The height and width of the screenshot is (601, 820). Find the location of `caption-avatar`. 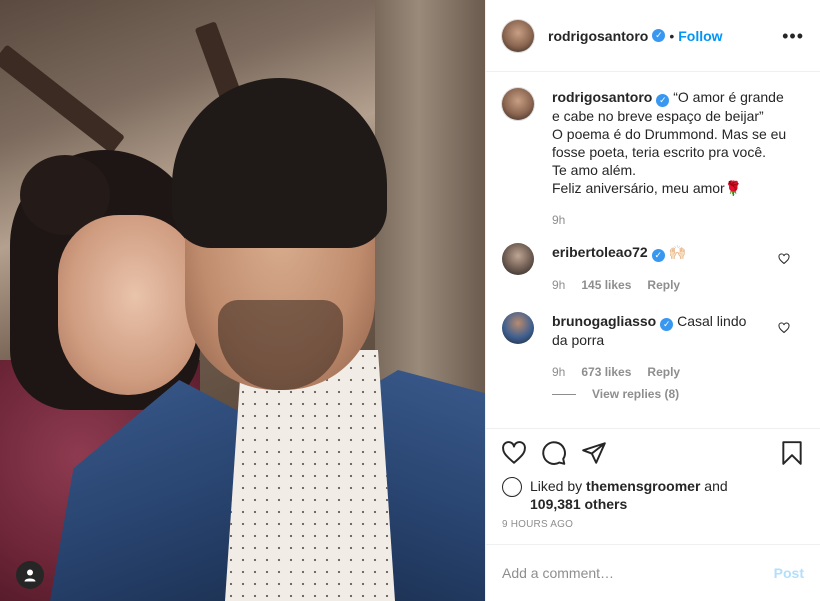

caption-avatar is located at coordinates (518, 104).